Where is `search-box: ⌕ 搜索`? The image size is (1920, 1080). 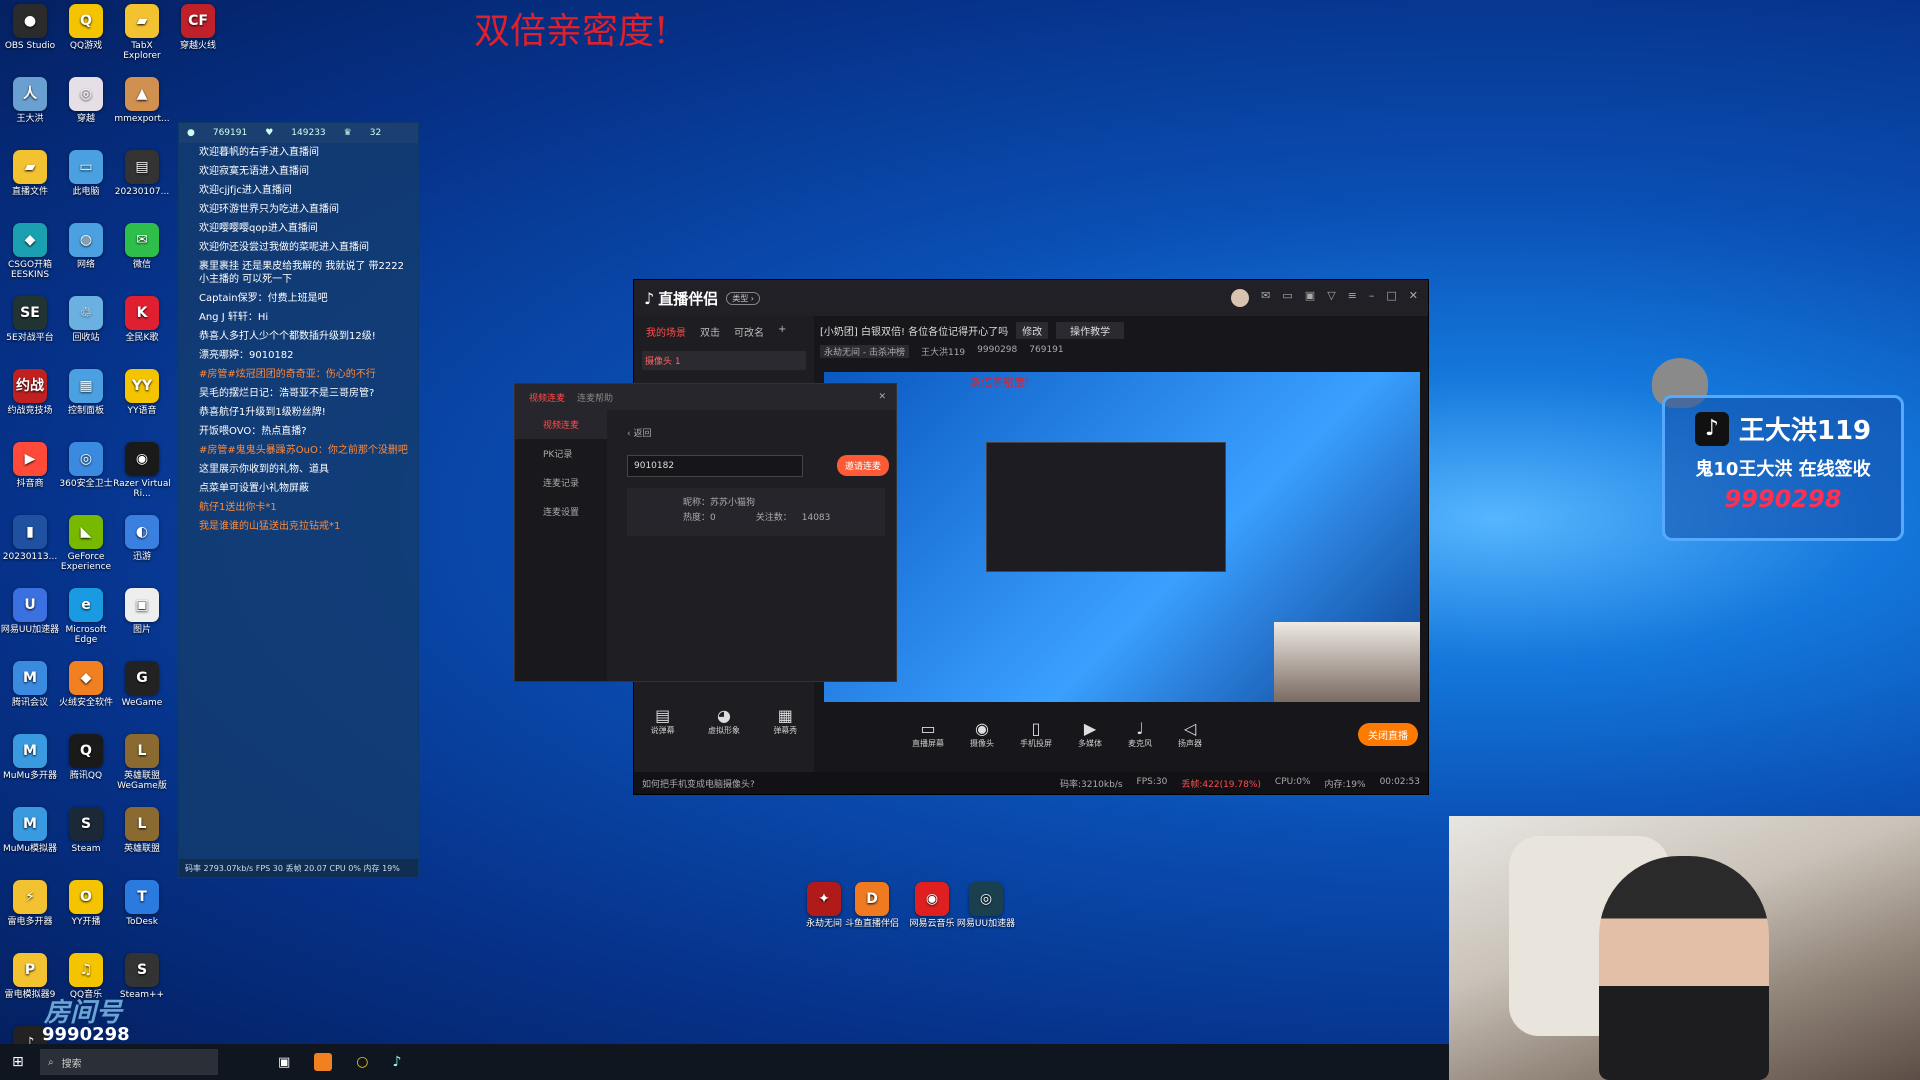 search-box: ⌕ 搜索 is located at coordinates (129, 1062).